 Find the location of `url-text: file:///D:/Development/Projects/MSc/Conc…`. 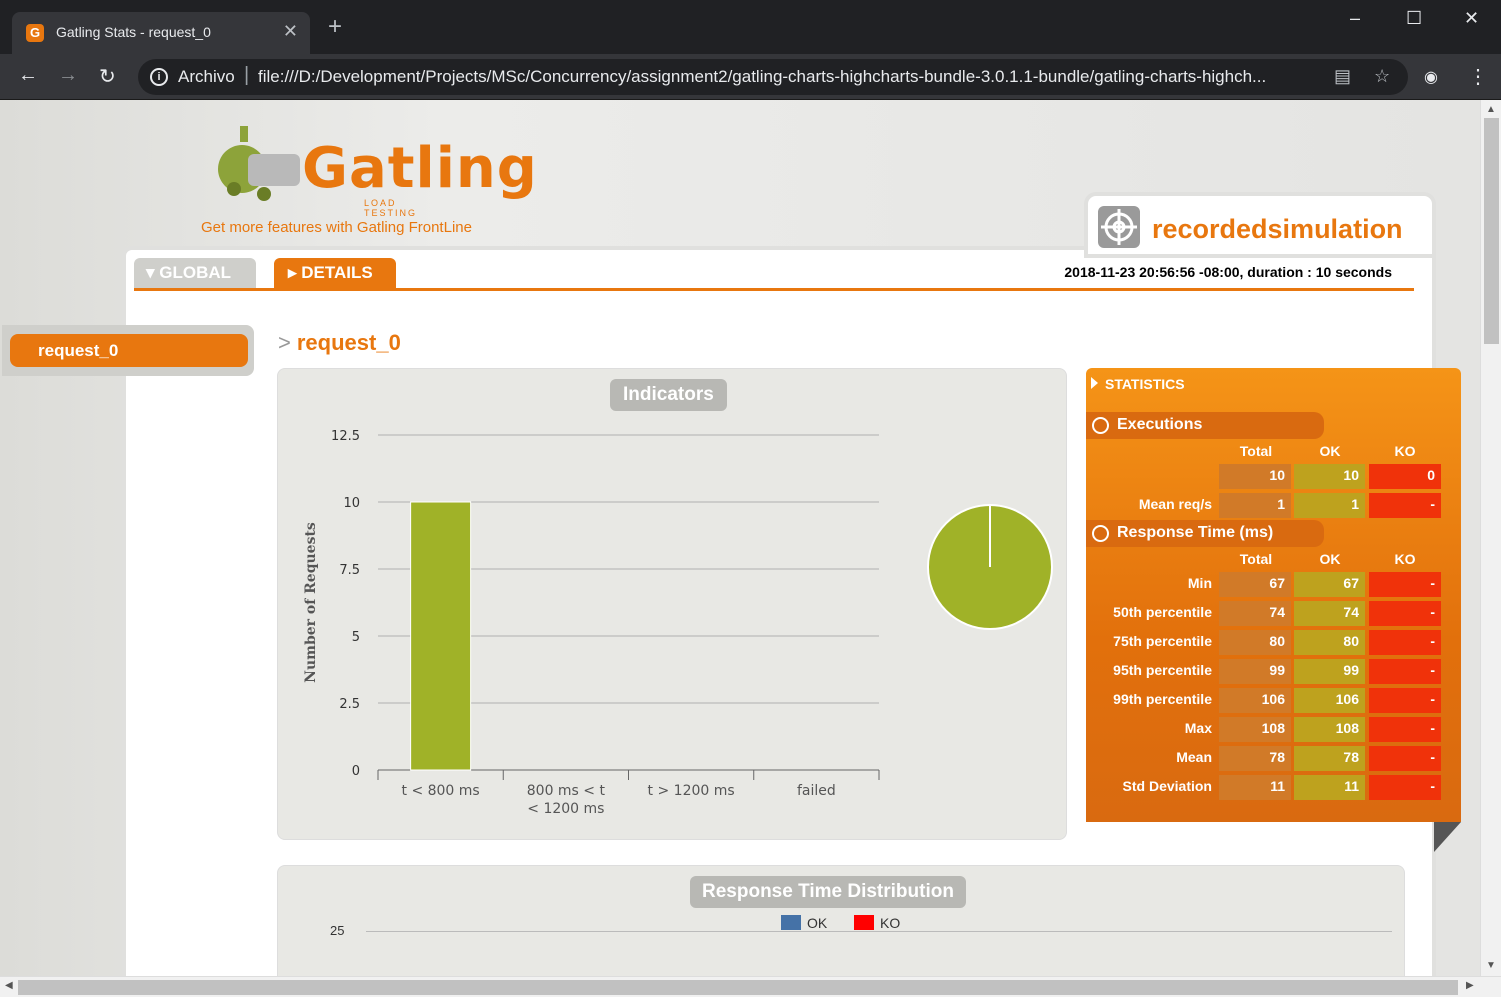

url-text: file:///D:/Development/Projects/MSc/Conc… is located at coordinates (798, 77).